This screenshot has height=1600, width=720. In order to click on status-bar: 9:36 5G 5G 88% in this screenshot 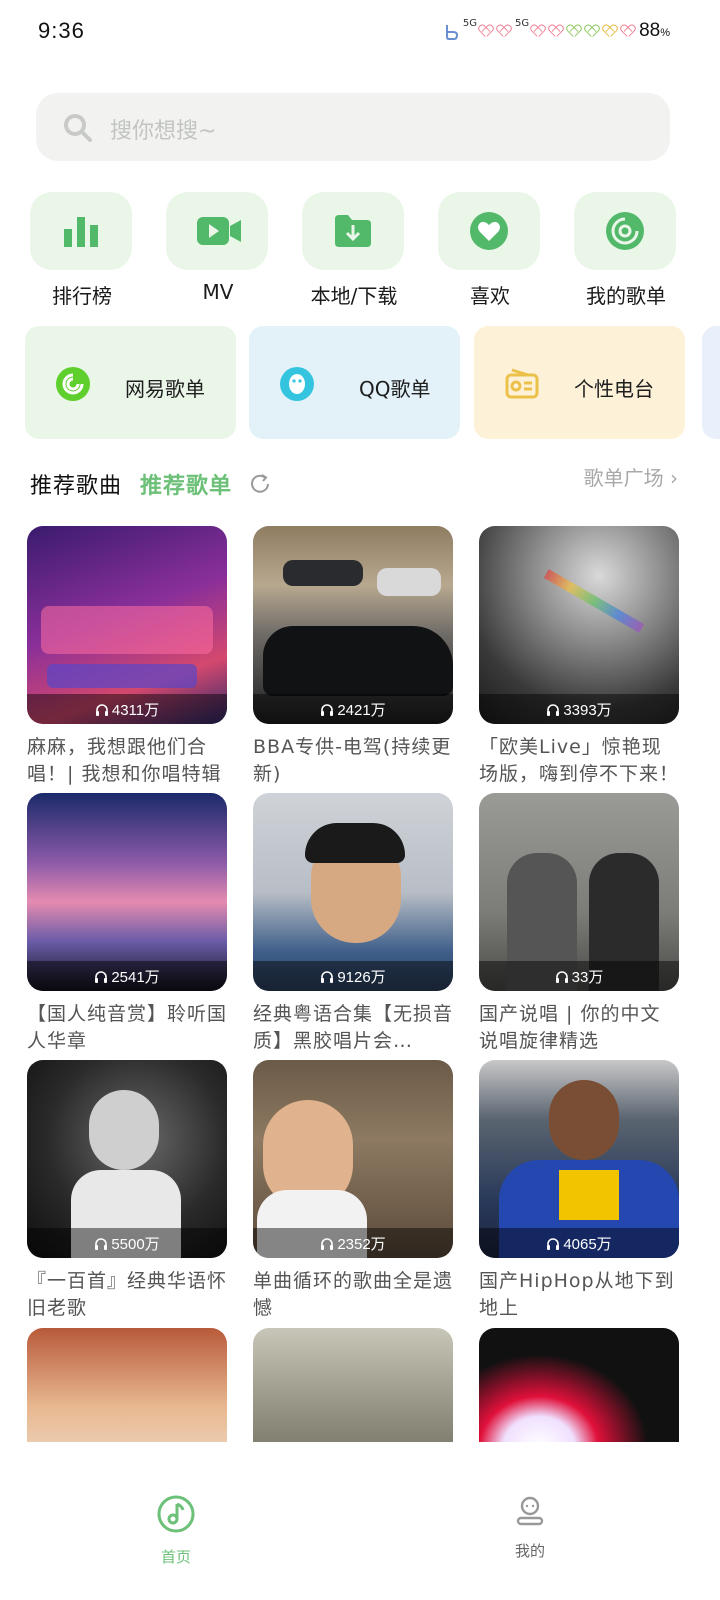, I will do `click(360, 31)`.